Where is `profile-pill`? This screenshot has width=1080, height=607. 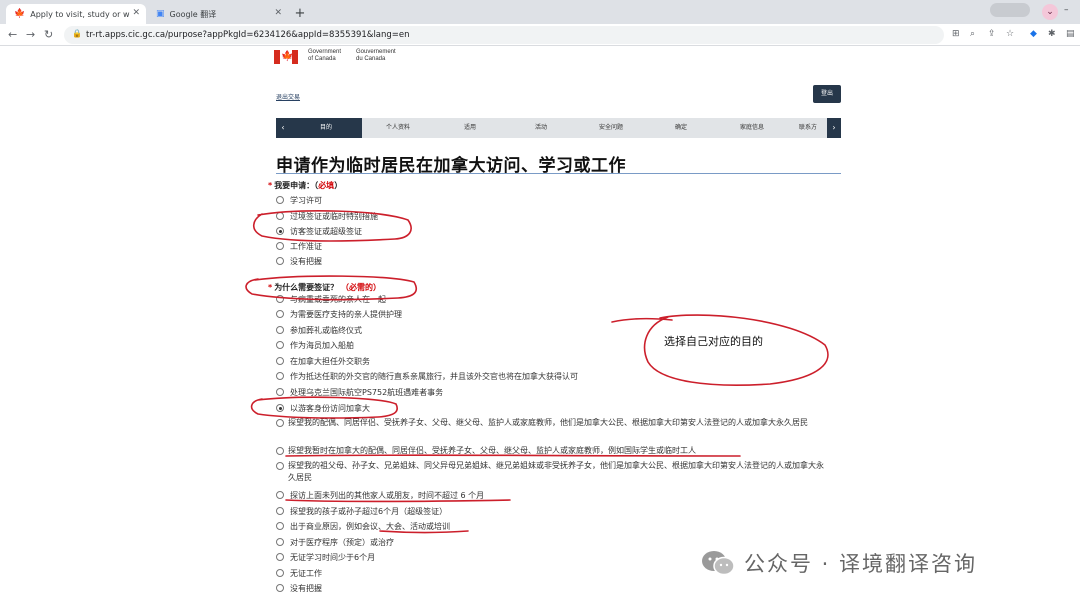
profile-pill is located at coordinates (1010, 10).